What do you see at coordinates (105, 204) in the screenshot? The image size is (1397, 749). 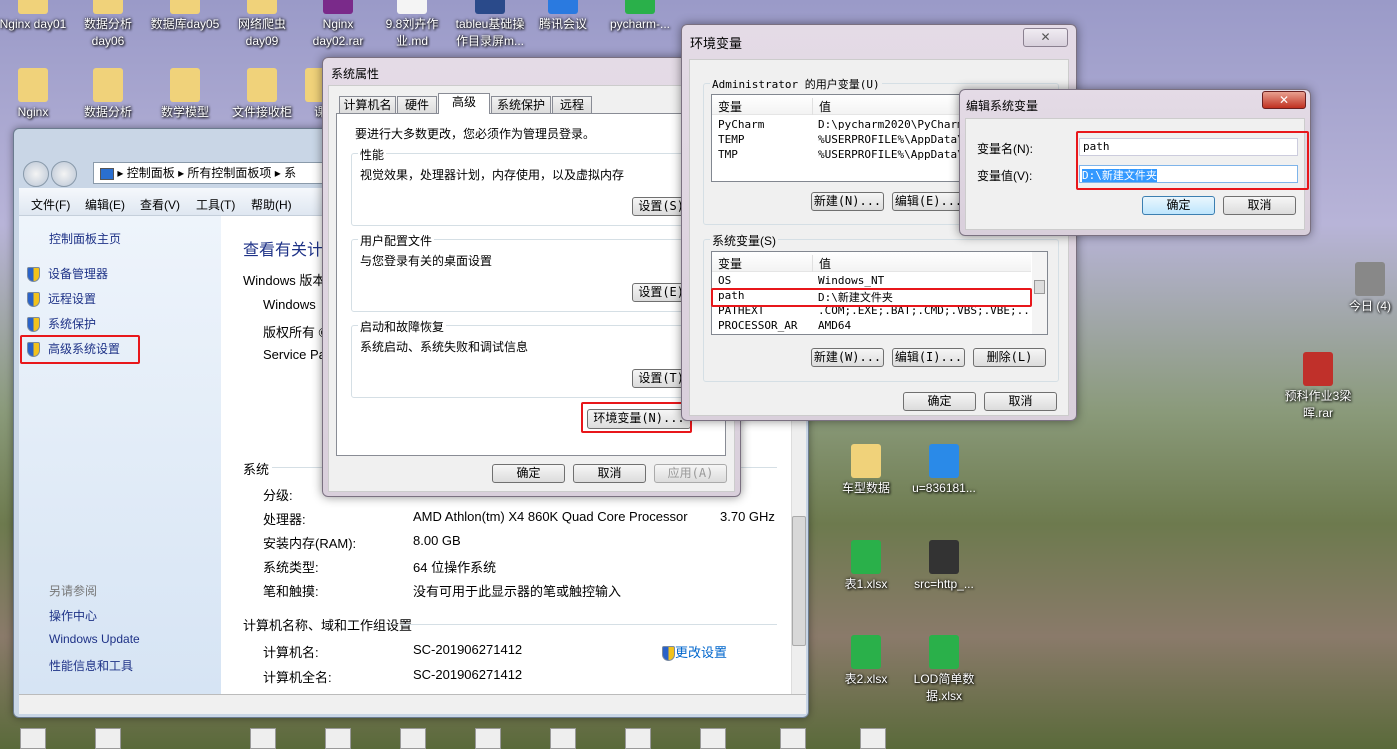 I see `menu-edit: 编辑(E)` at bounding box center [105, 204].